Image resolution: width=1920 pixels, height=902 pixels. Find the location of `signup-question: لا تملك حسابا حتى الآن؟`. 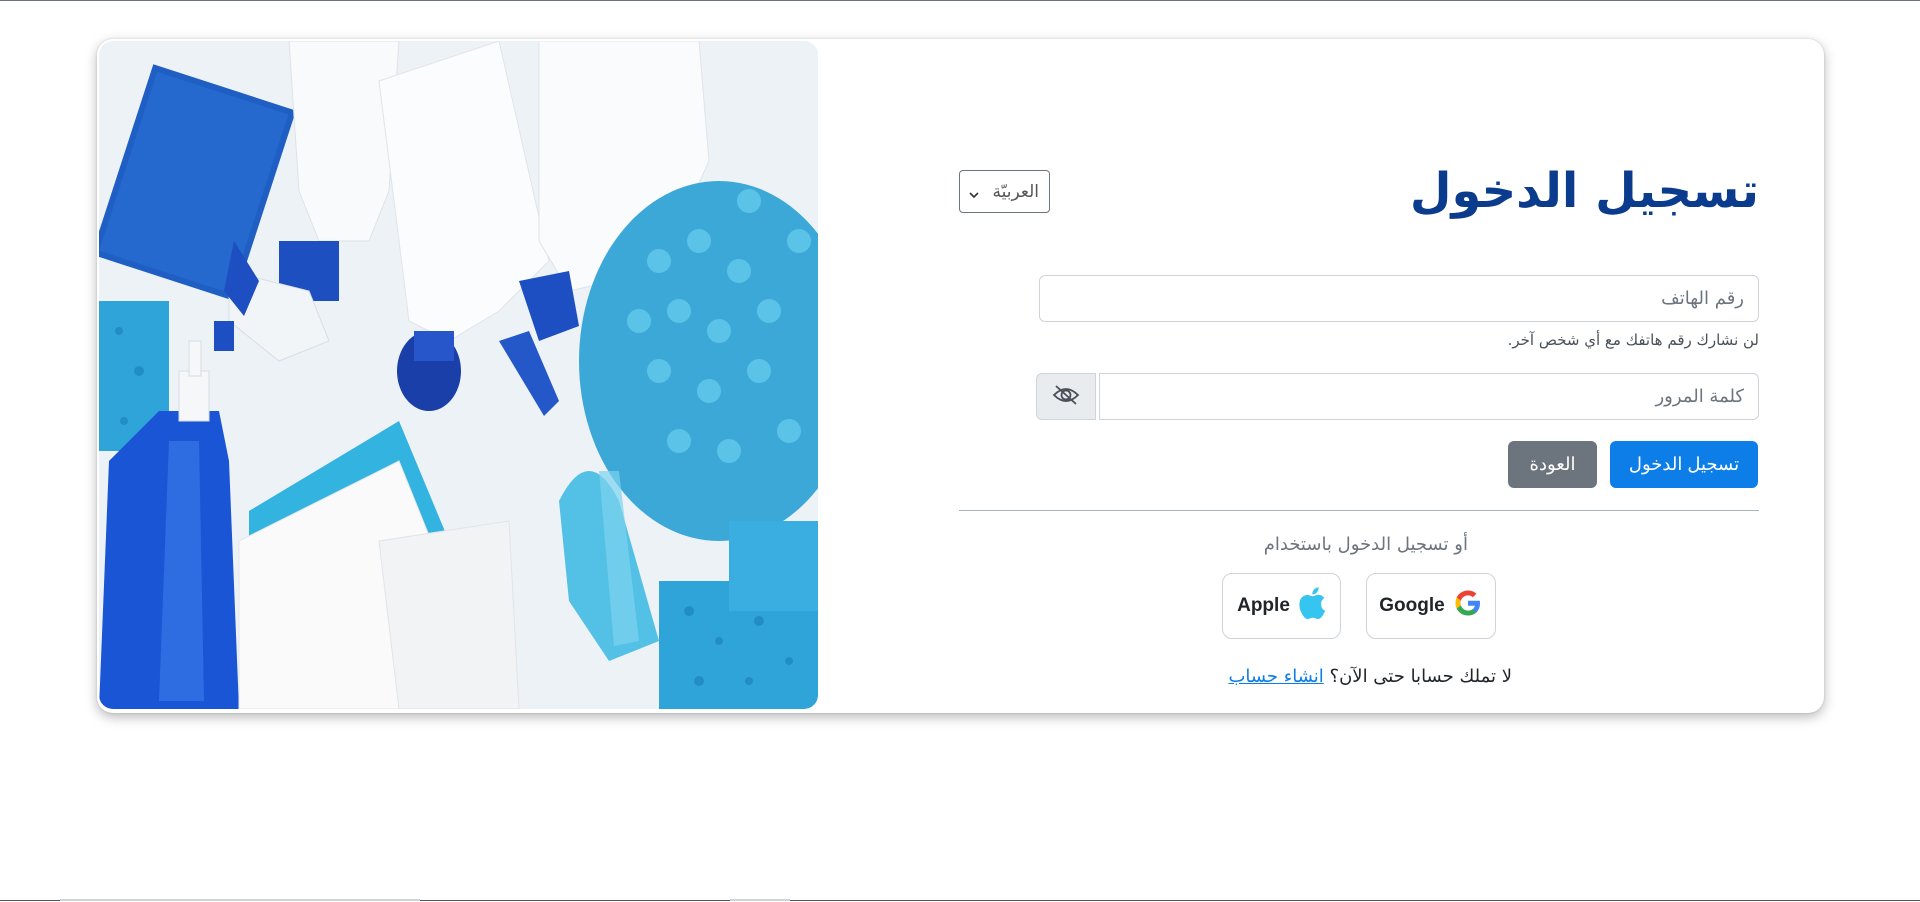

signup-question: لا تملك حسابا حتى الآن؟ is located at coordinates (1420, 676).